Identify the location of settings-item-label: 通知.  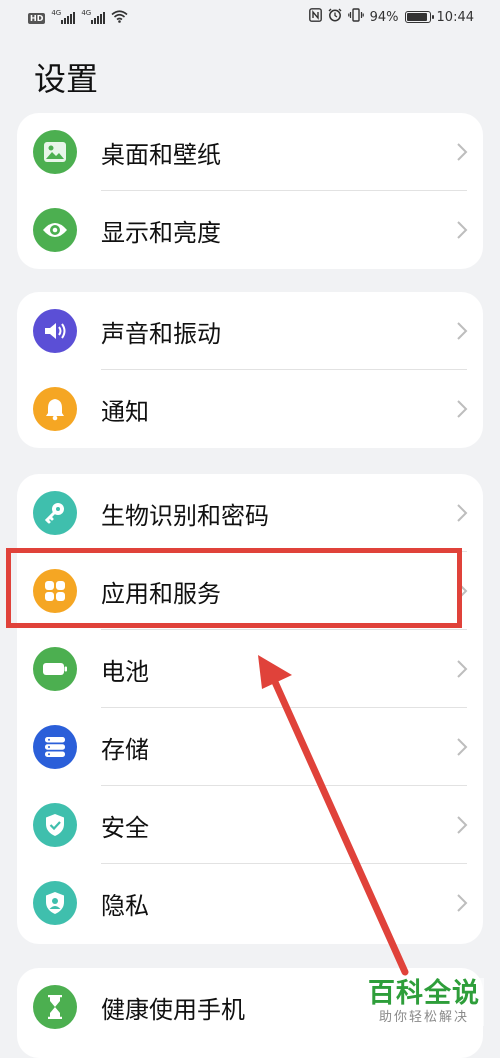
(125, 411).